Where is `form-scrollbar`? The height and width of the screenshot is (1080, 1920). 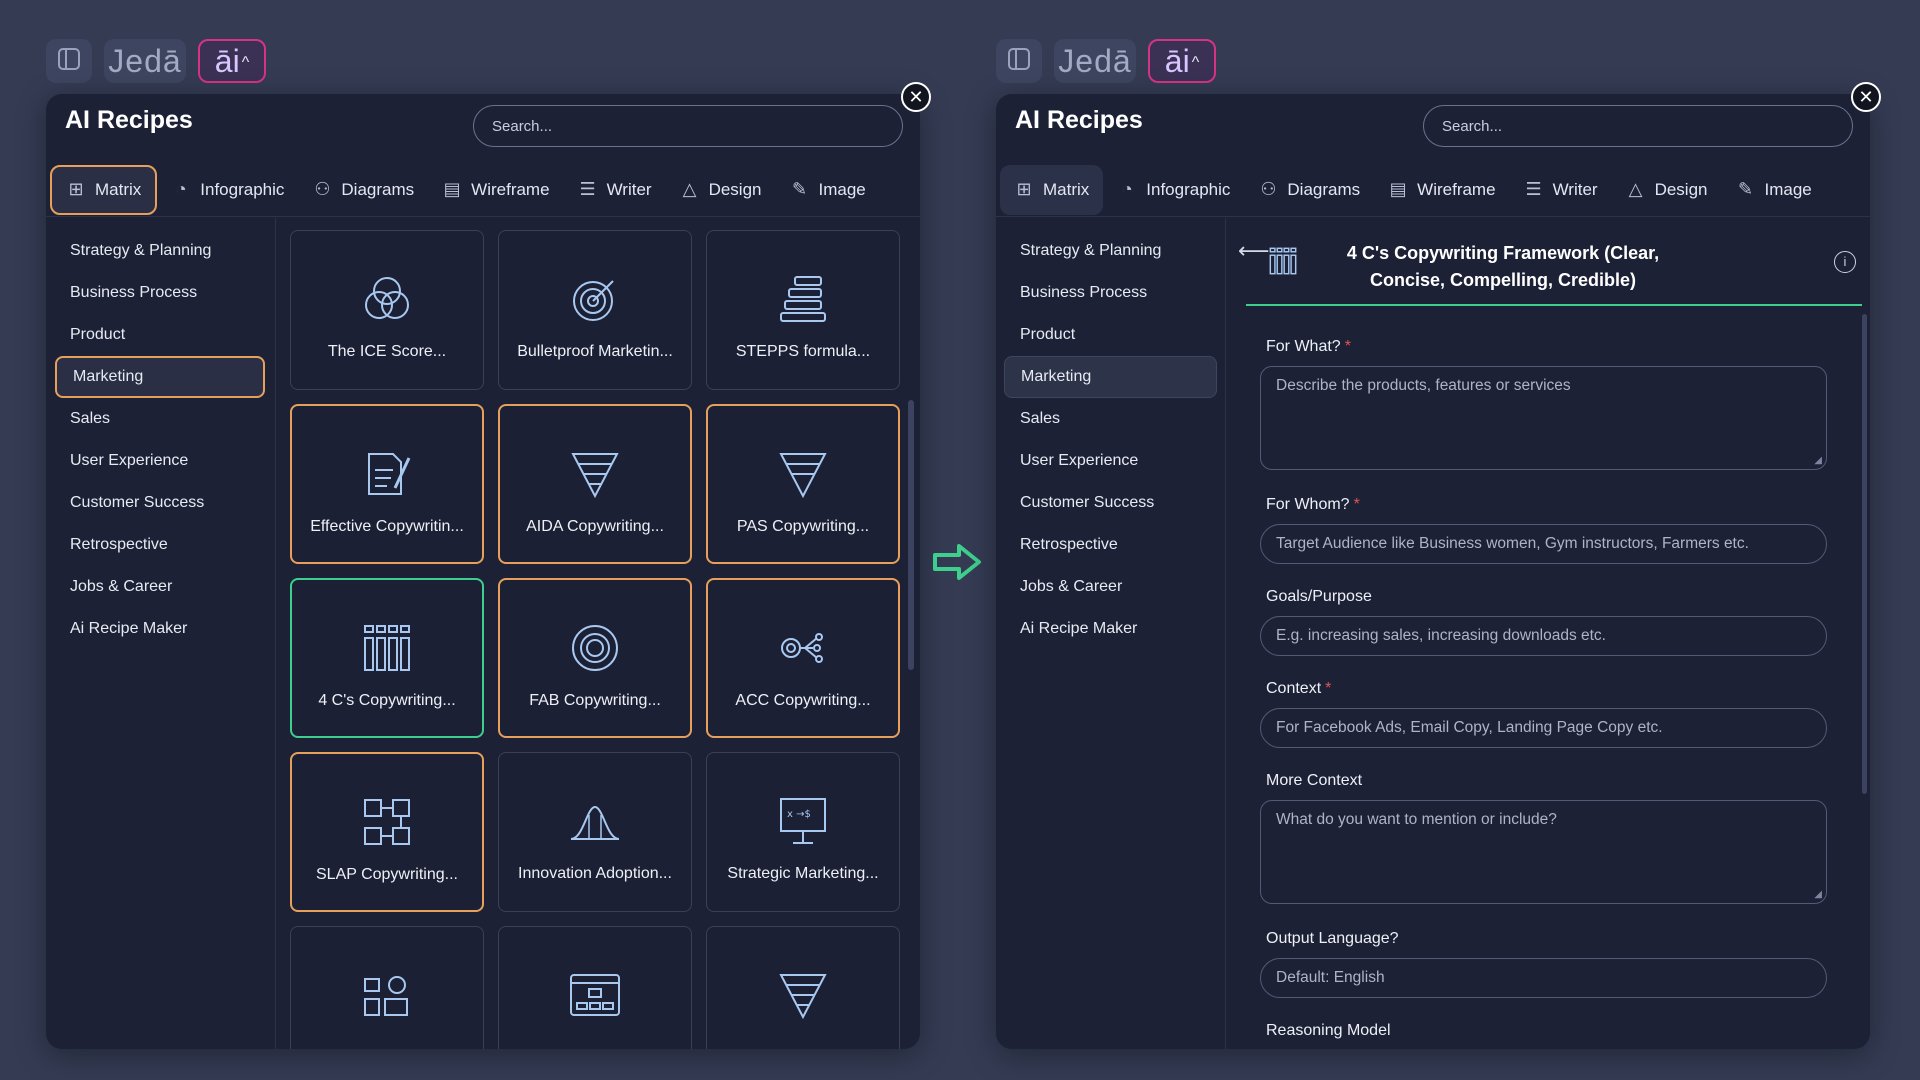
form-scrollbar is located at coordinates (1864, 554).